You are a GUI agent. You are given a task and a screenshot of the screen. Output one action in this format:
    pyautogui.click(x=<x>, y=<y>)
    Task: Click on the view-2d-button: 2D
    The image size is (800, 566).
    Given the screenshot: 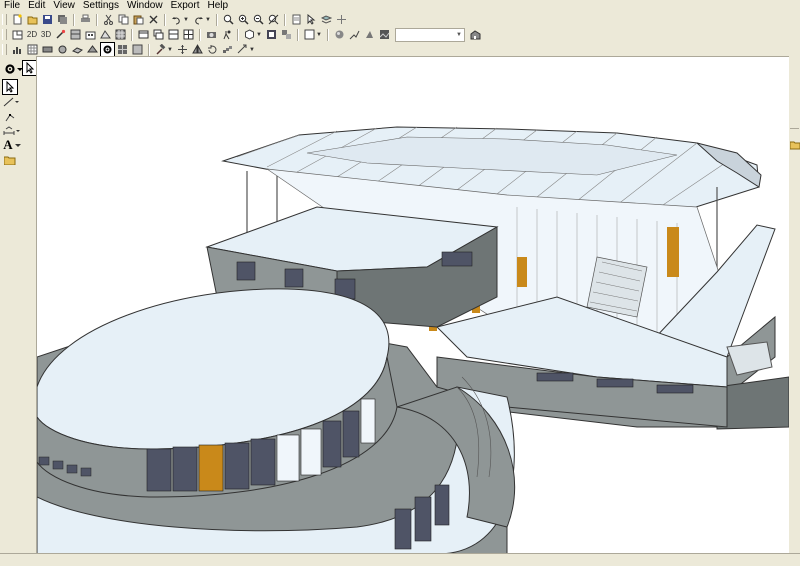 What is the action you would take?
    pyautogui.click(x=32, y=34)
    